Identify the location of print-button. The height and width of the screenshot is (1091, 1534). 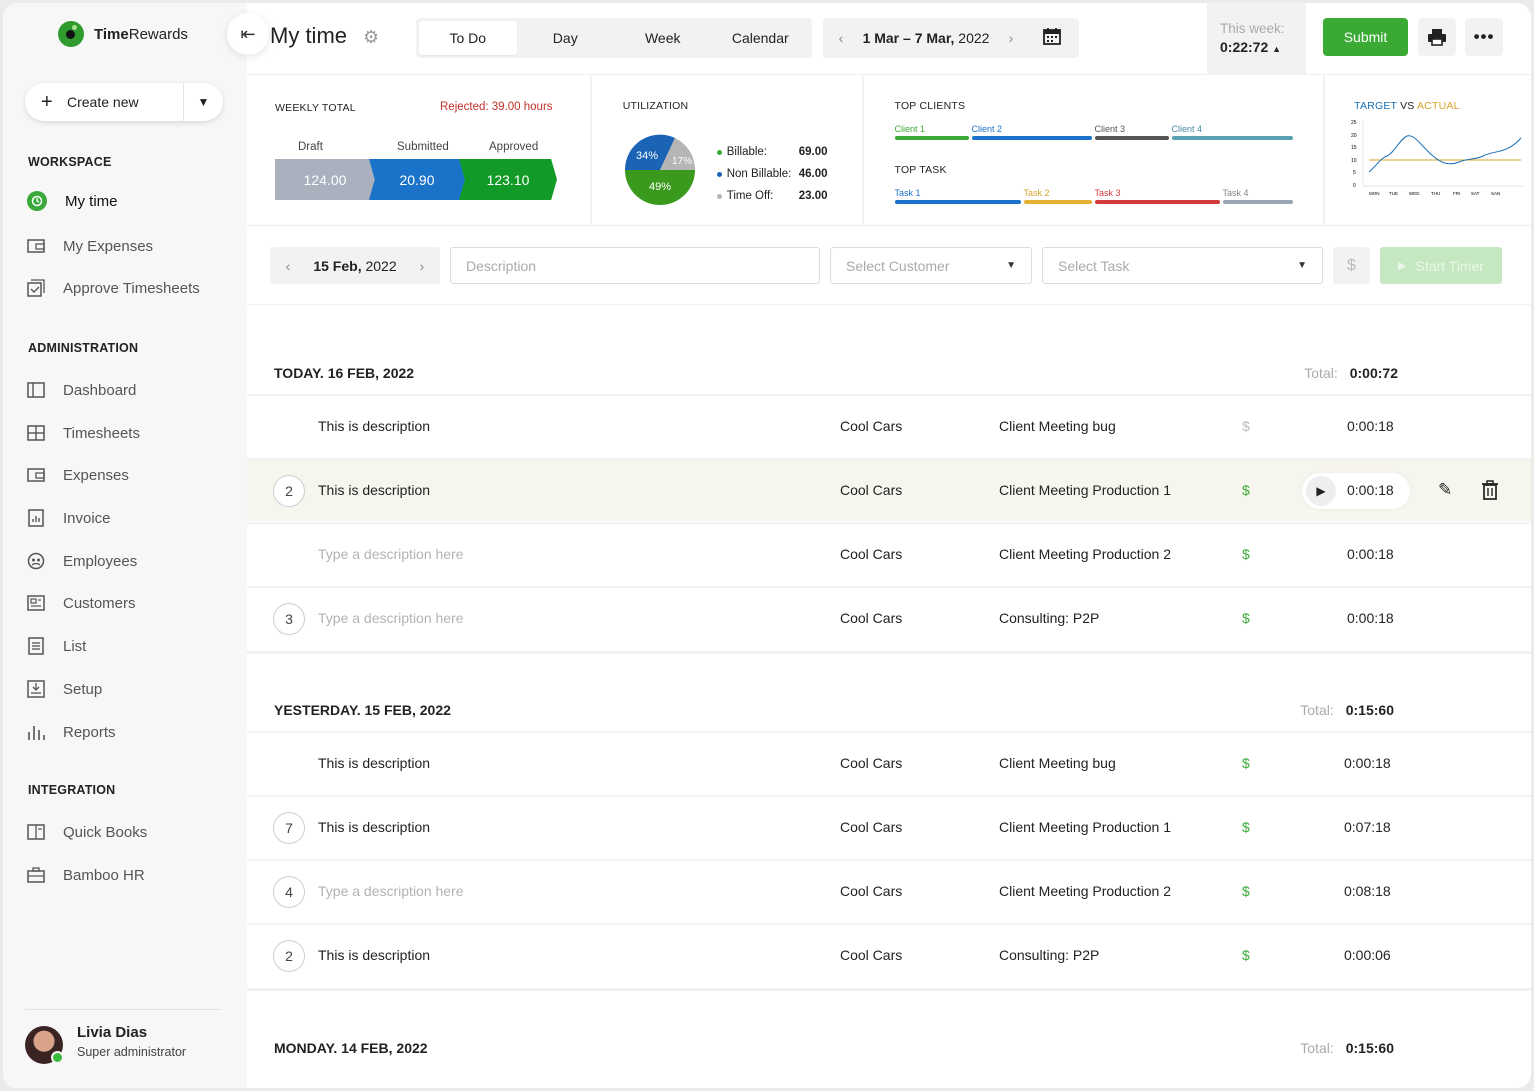
(1437, 37).